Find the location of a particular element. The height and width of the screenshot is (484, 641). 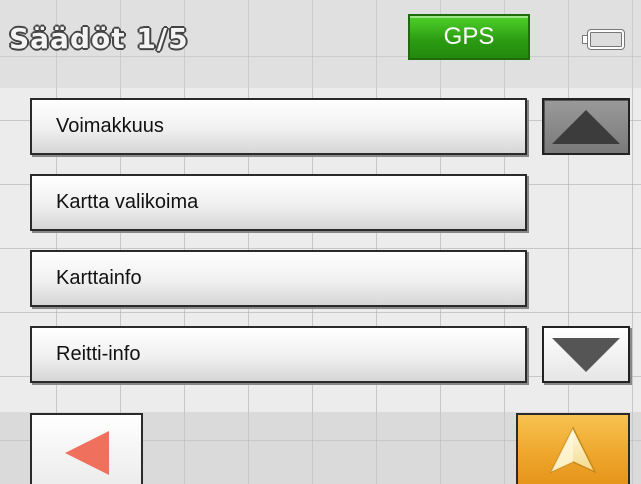

battery-icon is located at coordinates (606, 39).